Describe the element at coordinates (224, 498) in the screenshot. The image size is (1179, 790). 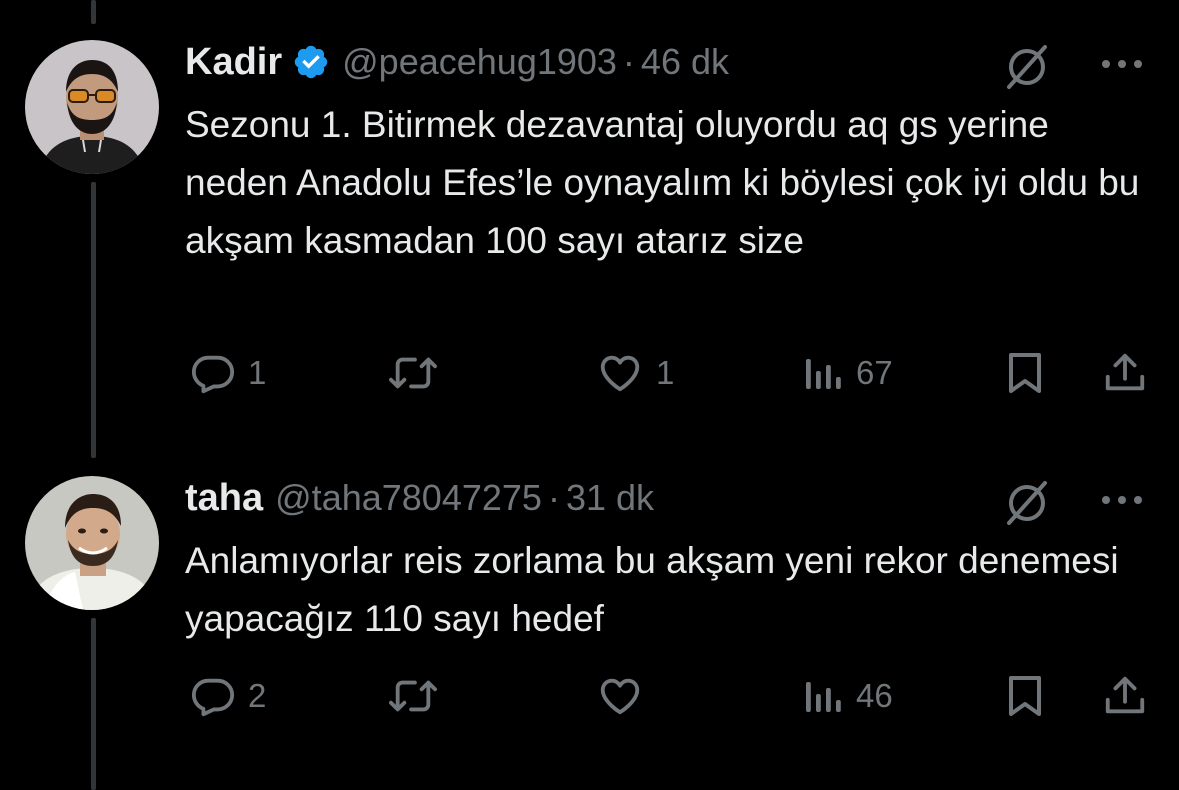
I see `display-name: taha` at that location.